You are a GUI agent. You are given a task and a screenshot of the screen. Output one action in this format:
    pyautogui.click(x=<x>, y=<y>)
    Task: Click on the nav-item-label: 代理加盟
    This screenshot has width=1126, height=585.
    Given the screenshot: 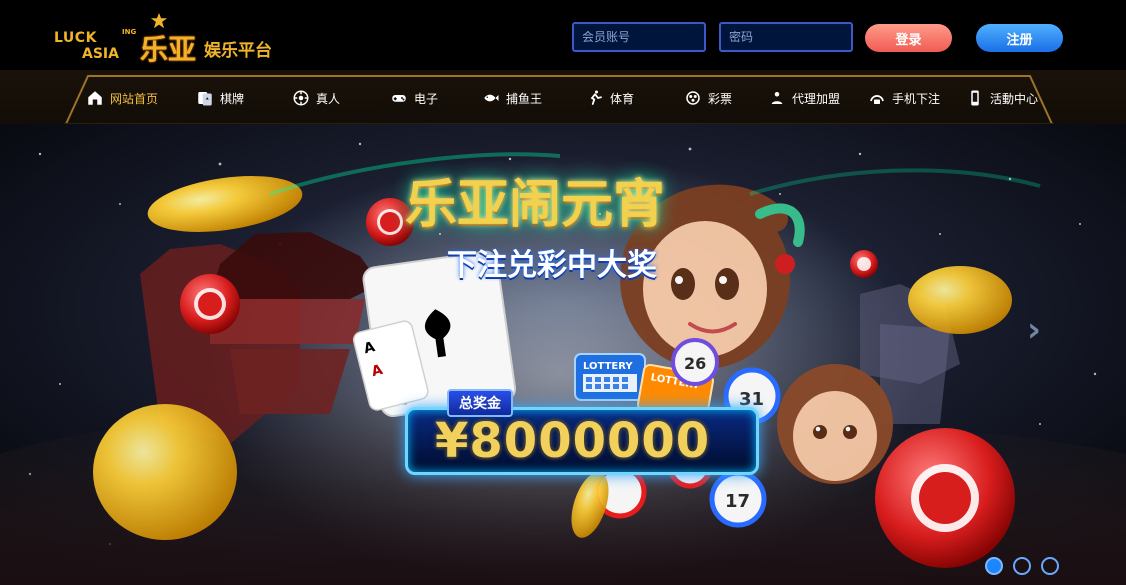 What is the action you would take?
    pyautogui.click(x=816, y=98)
    